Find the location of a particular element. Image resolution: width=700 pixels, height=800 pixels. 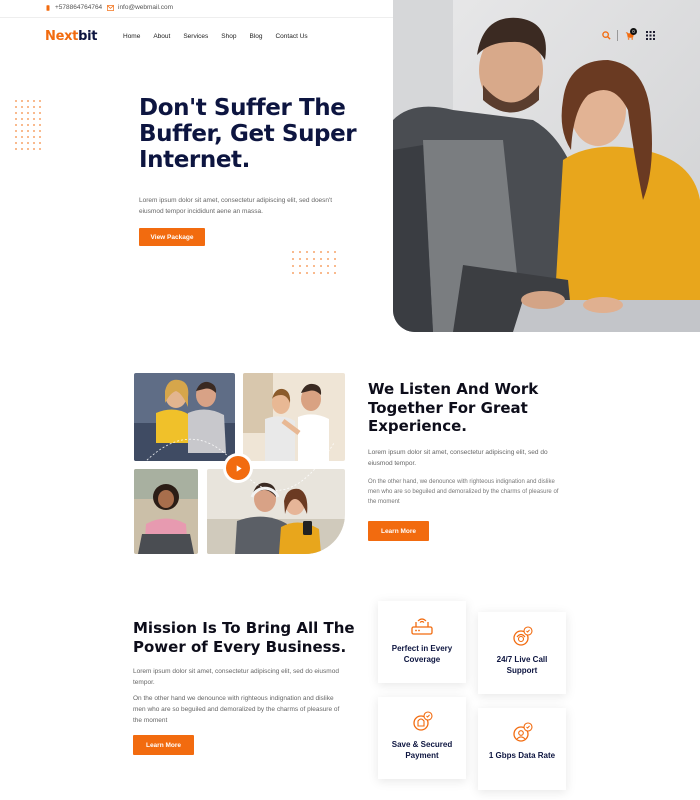

feature-label: 24/7 Live Call Support is located at coordinates (522, 665).